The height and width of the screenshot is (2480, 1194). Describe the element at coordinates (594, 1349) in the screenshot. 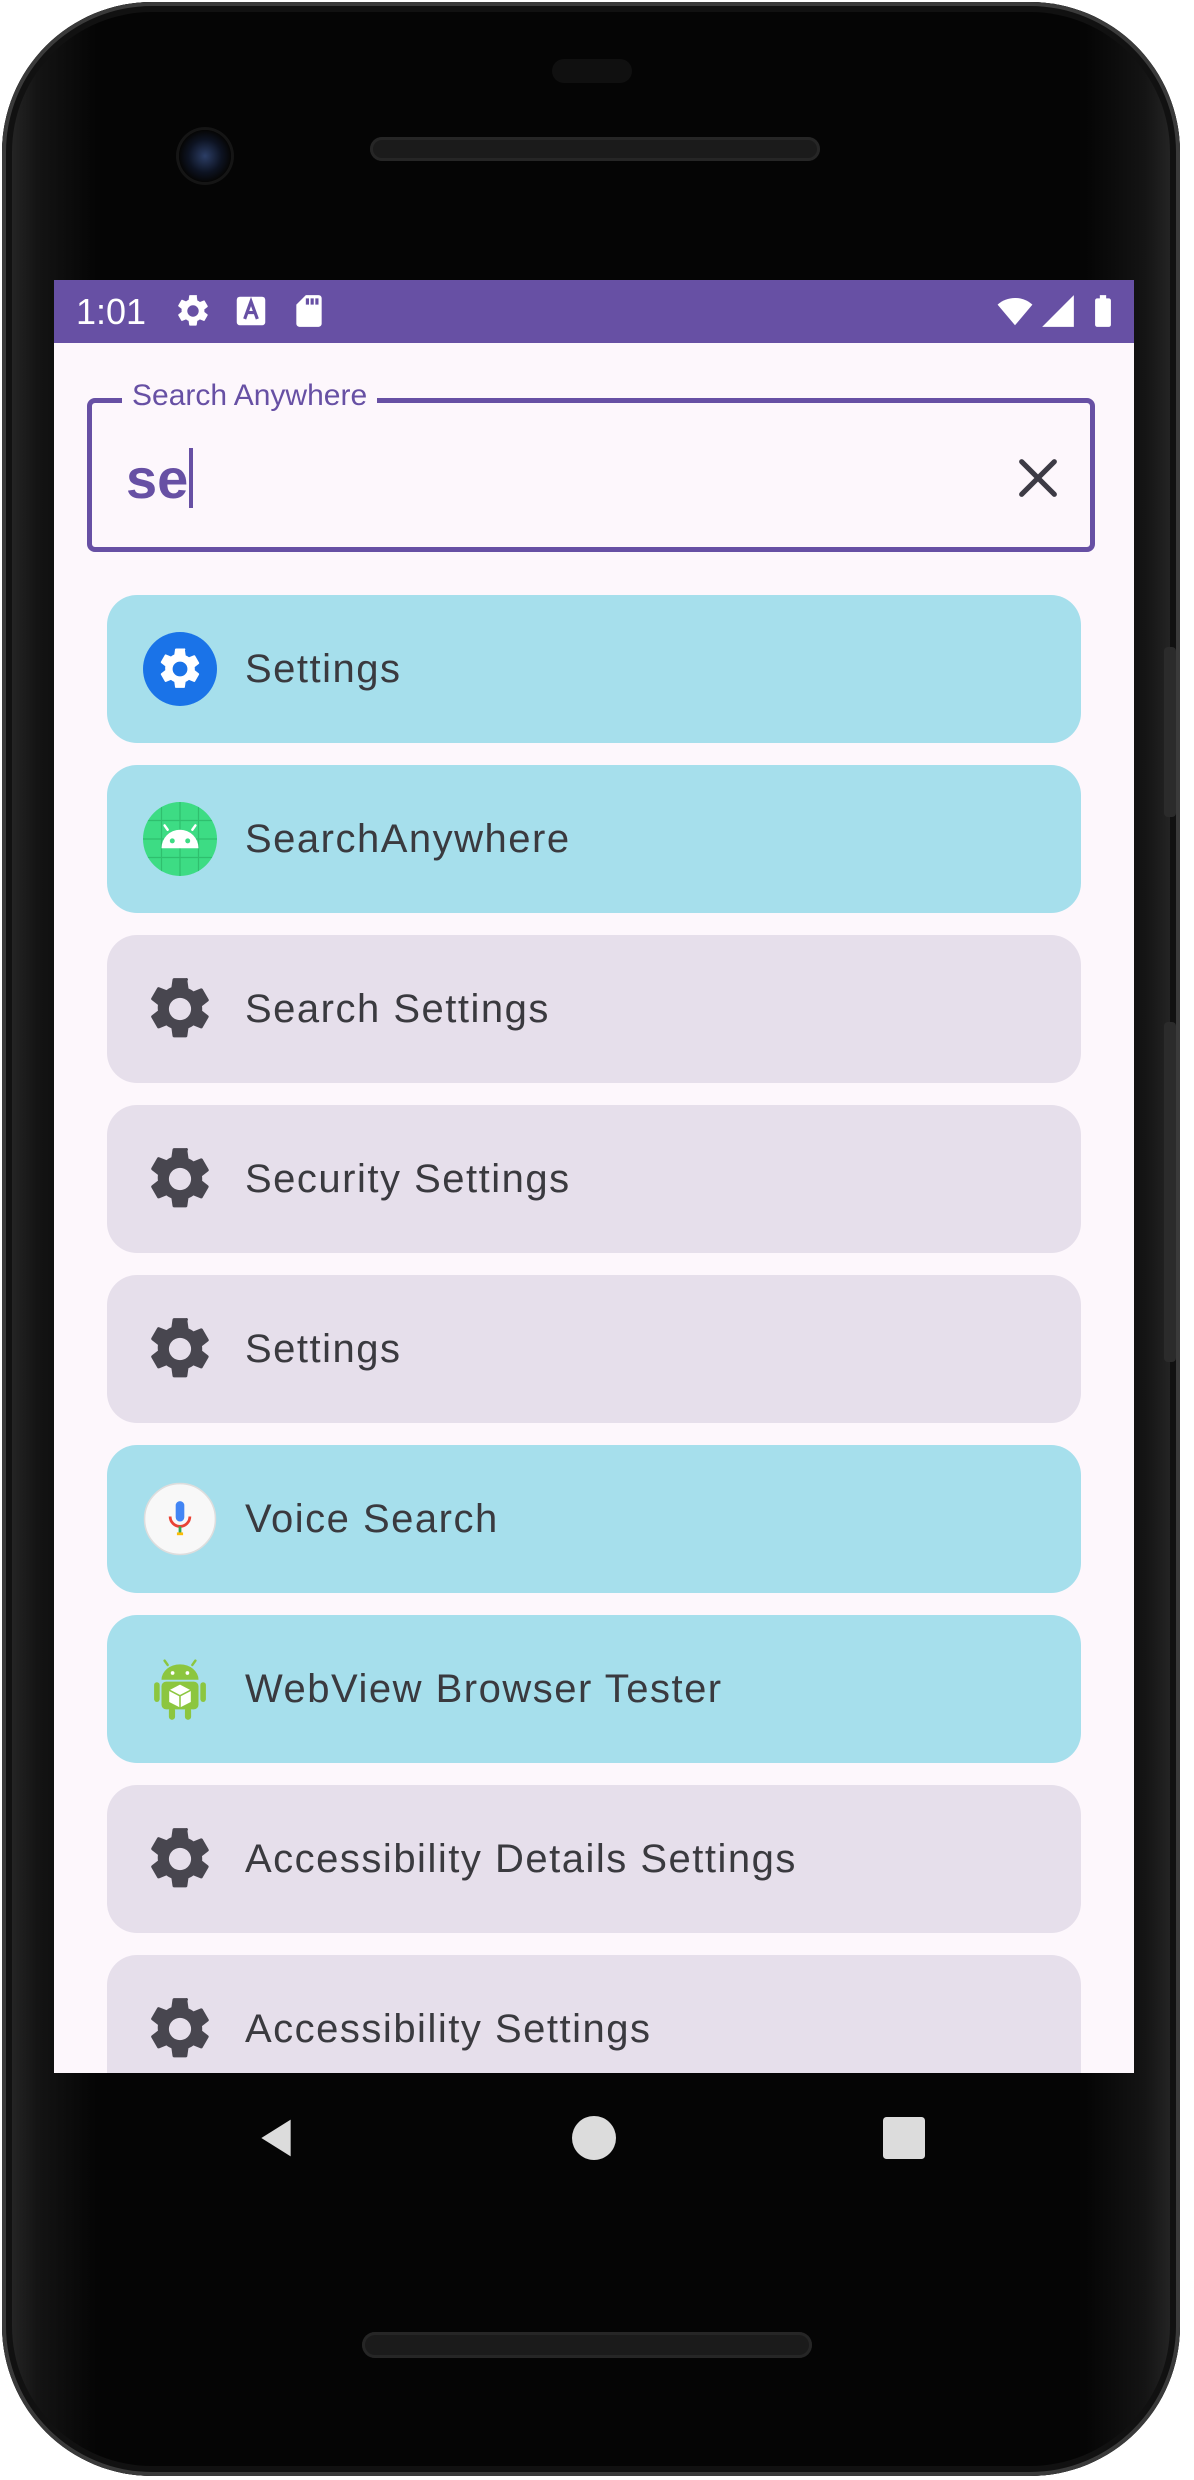

I see `result-item-settings: Settings` at that location.